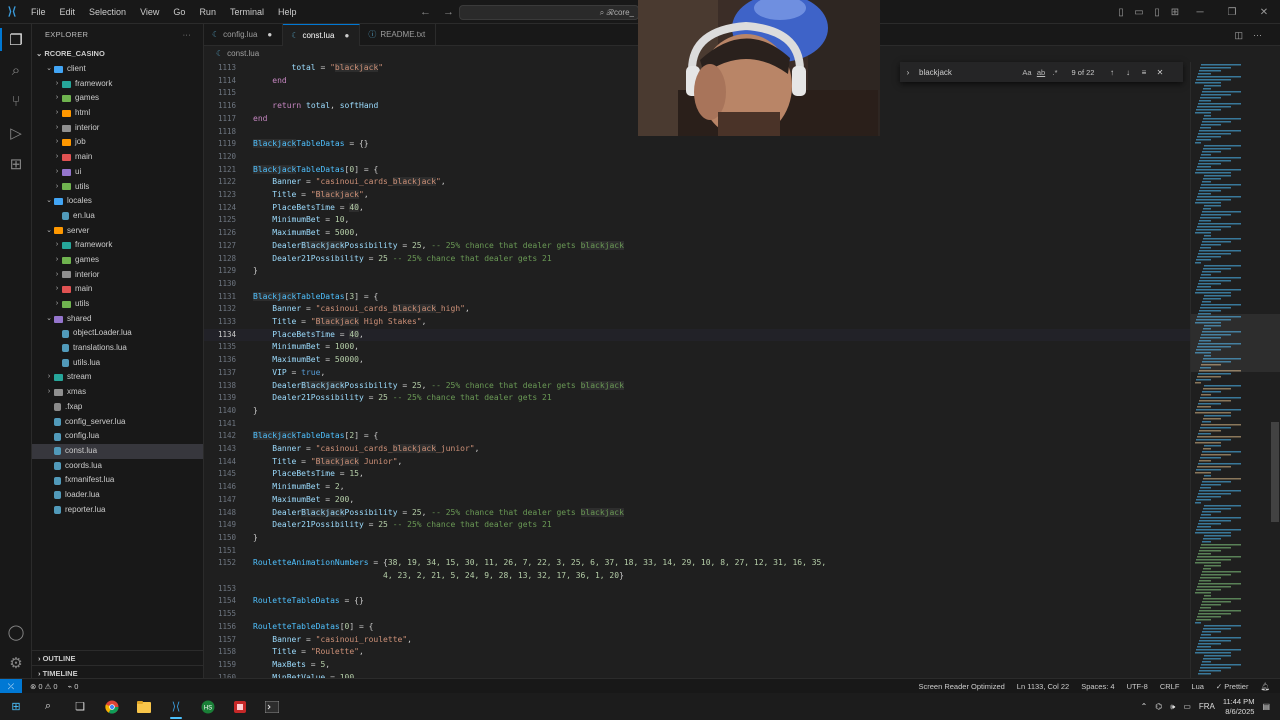 The image size is (1280, 720). What do you see at coordinates (208, 706) in the screenshot?
I see `app-icon-hs: HS` at bounding box center [208, 706].